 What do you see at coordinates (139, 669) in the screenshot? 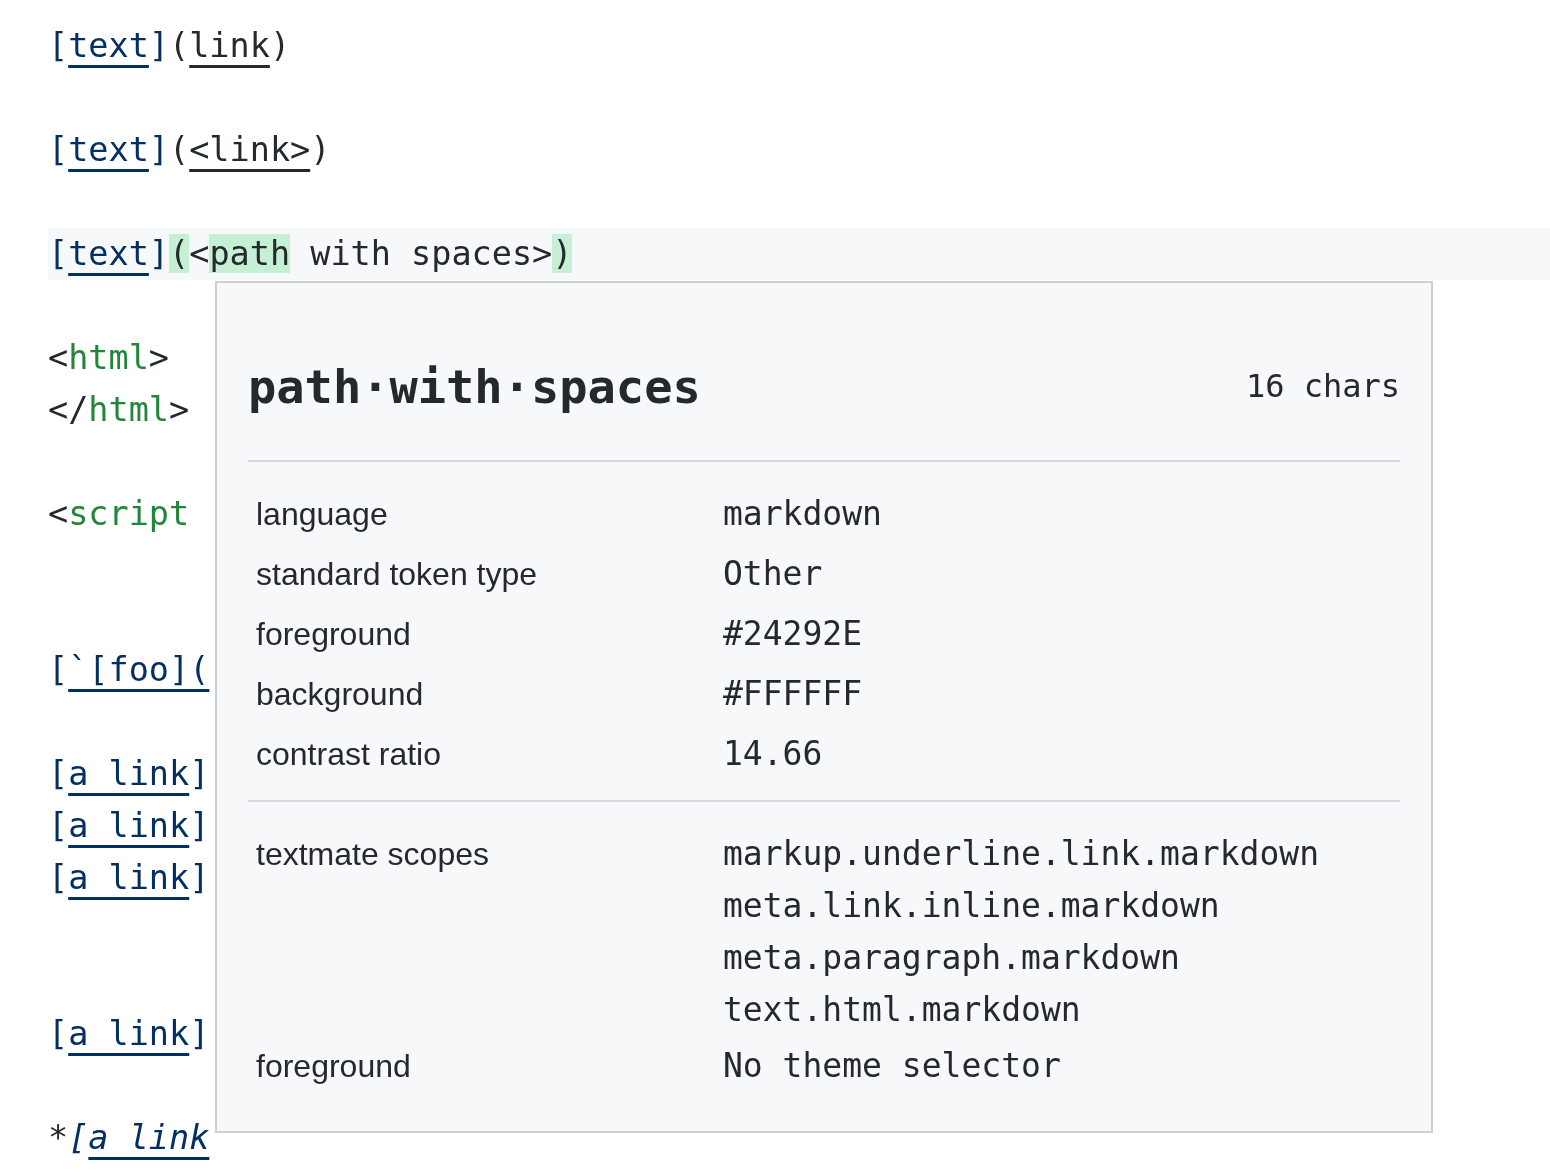
I see `link-text: `[foo](` at bounding box center [139, 669].